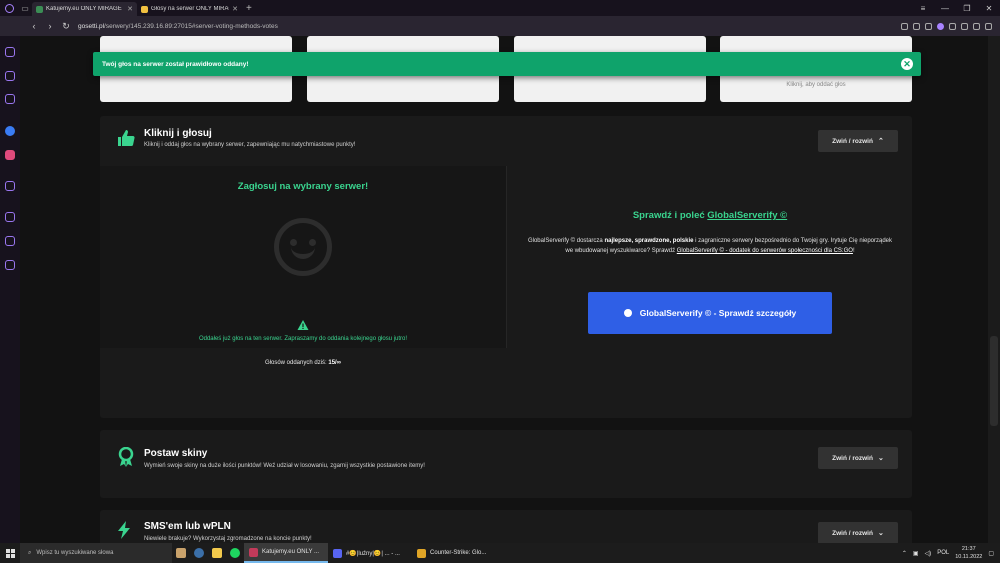 This screenshot has width=1000, height=563. Describe the element at coordinates (235, 553) in the screenshot. I see `spotify-icon` at that location.